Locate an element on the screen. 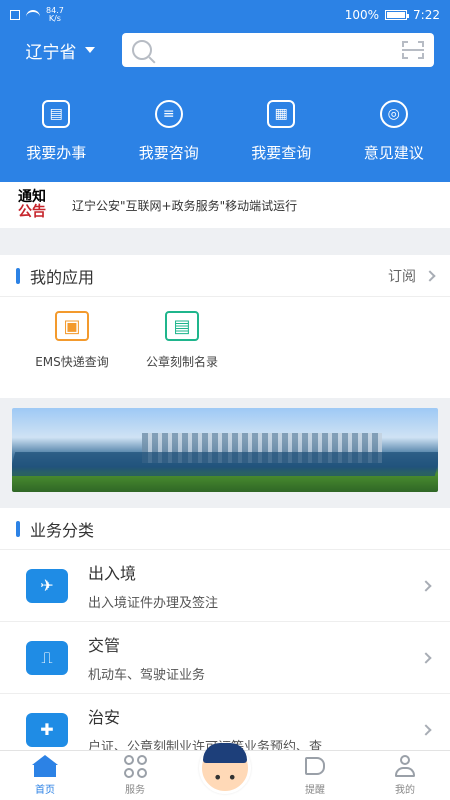 This screenshot has height=800, width=450. network-speed: 84.7 K/s is located at coordinates (55, 14).